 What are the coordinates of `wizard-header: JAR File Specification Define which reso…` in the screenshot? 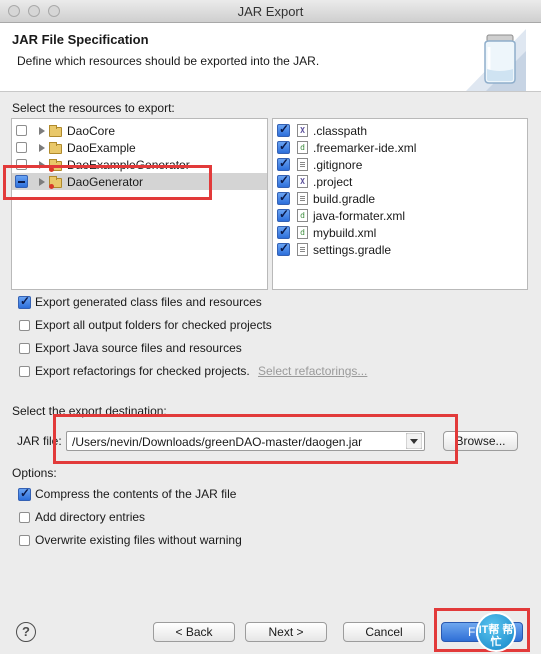 It's located at (270, 57).